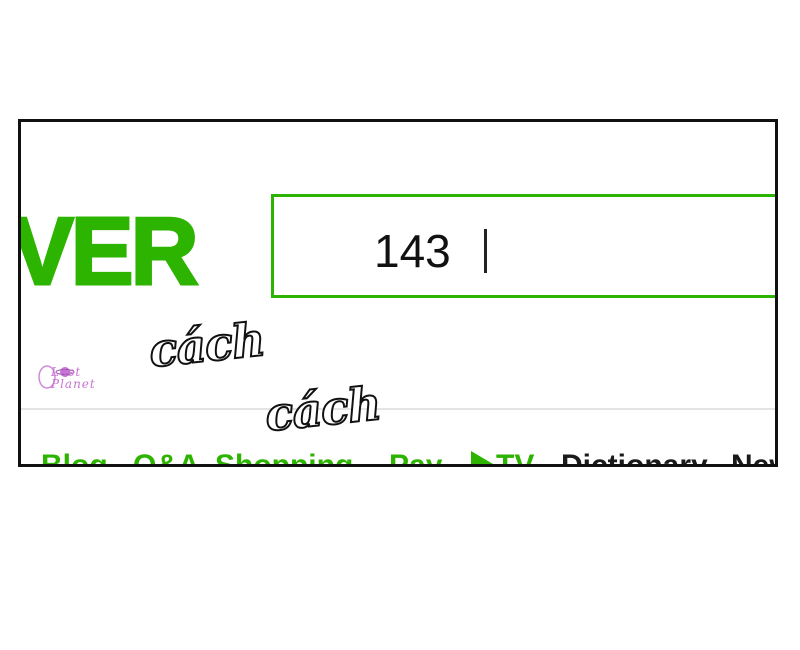 This screenshot has height=650, width=800. Describe the element at coordinates (74, 456) in the screenshot. I see `nav-item-blog: Blog` at that location.